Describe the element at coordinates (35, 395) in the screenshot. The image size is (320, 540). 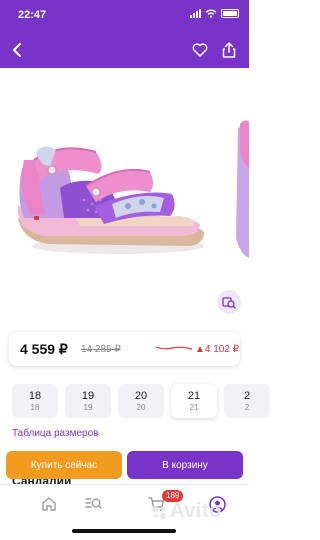
I see `size-label: 18` at that location.